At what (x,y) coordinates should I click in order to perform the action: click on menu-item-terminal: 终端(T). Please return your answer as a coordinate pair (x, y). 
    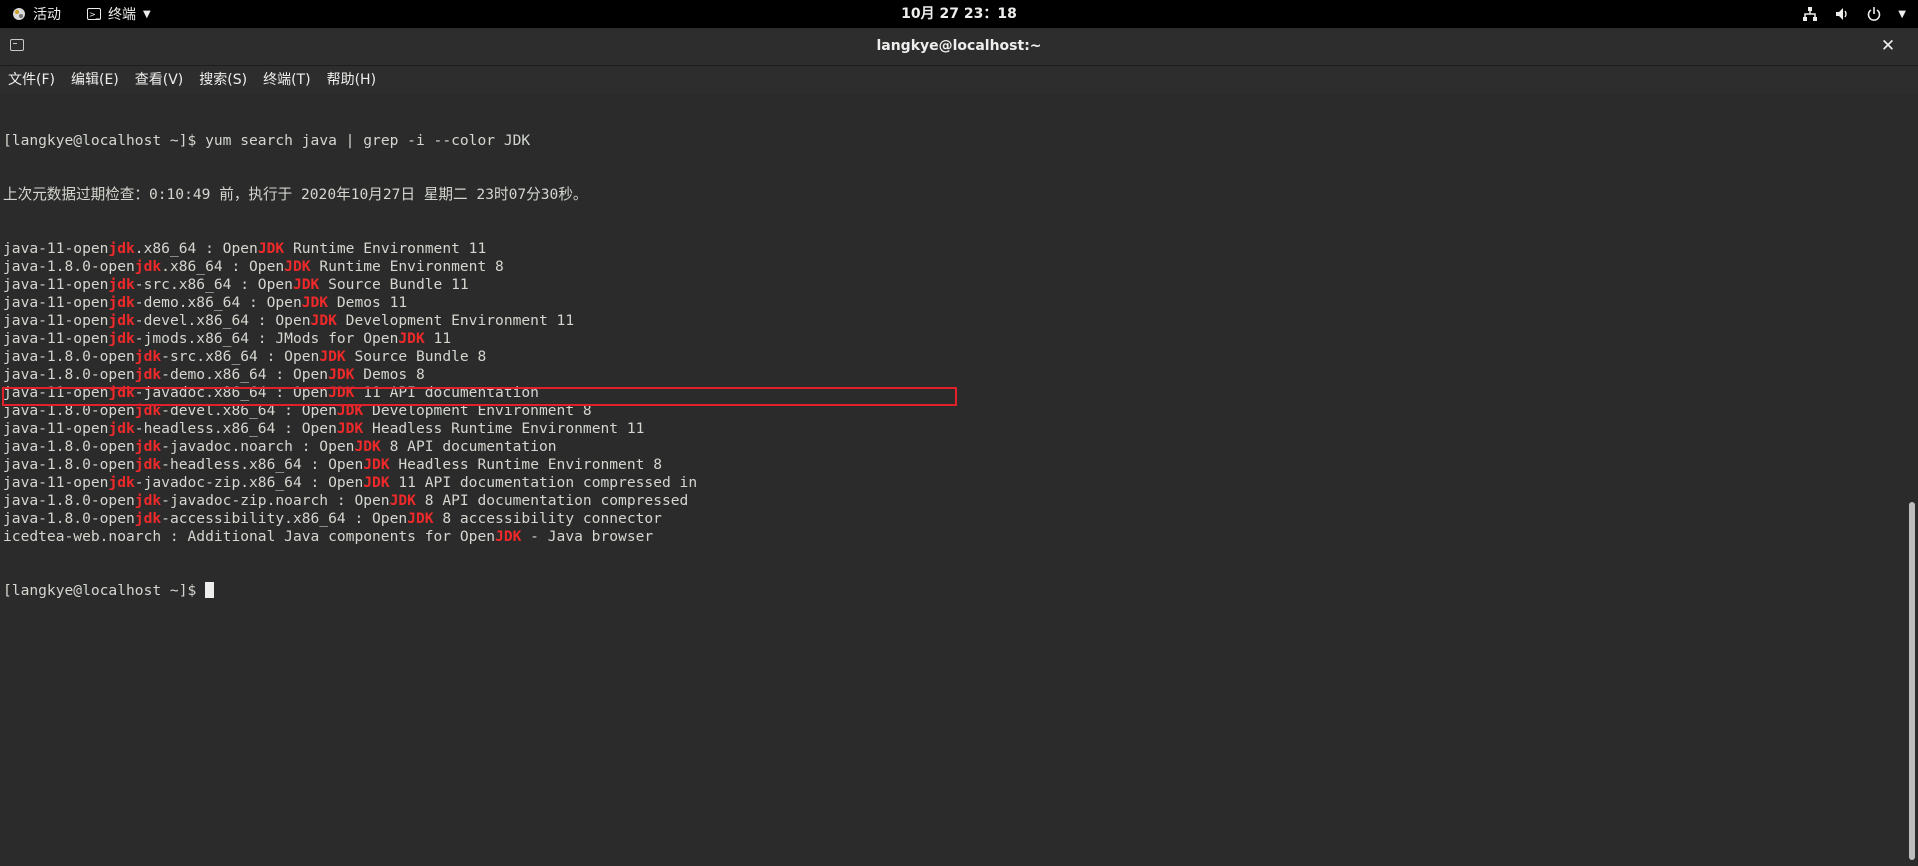
    Looking at the image, I should click on (286, 80).